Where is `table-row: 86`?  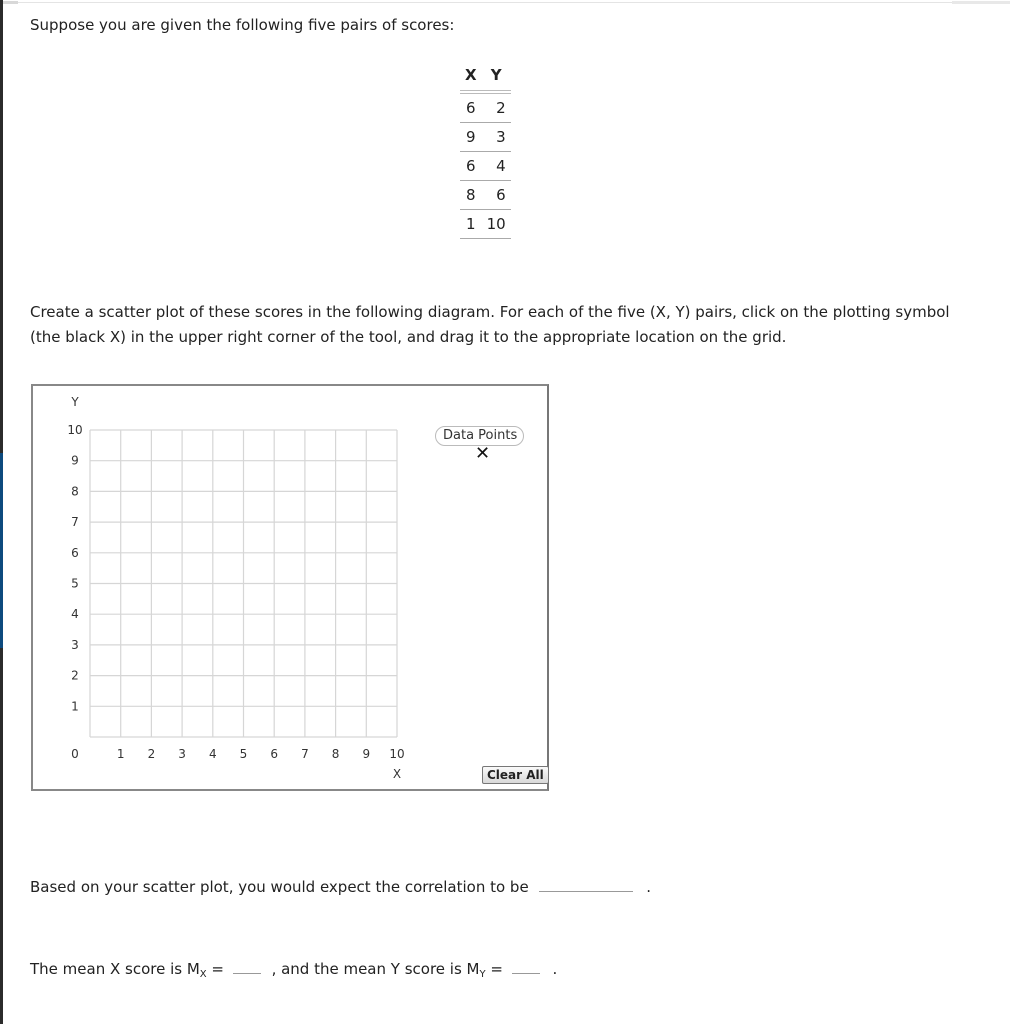
table-row: 86 is located at coordinates (485, 195).